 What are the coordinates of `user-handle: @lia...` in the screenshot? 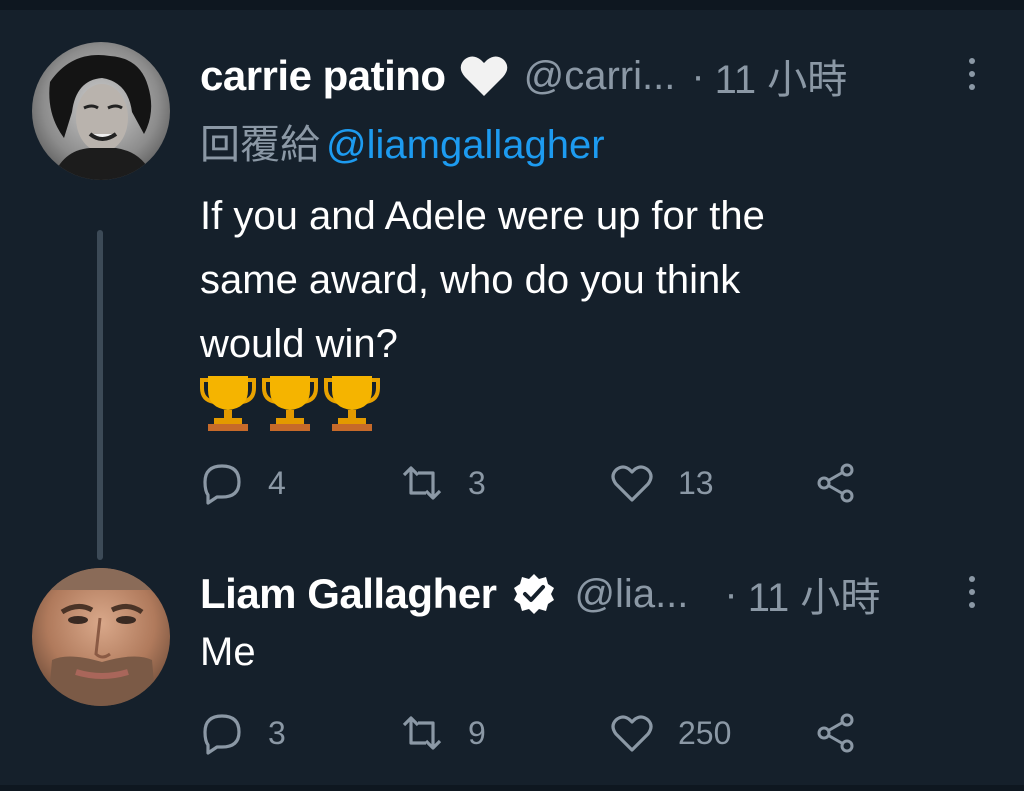 It's located at (631, 594).